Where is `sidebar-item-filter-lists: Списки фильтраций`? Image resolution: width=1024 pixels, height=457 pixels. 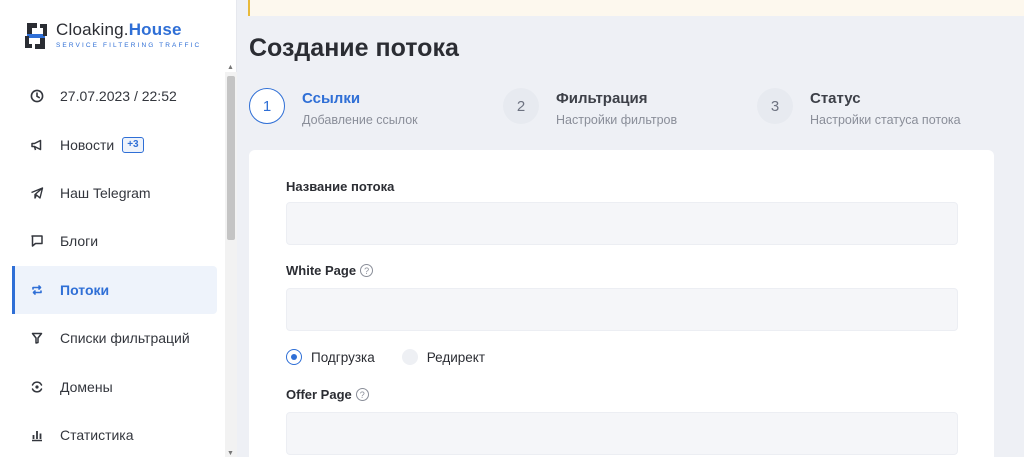 sidebar-item-filter-lists: Списки фильтраций is located at coordinates (112, 338).